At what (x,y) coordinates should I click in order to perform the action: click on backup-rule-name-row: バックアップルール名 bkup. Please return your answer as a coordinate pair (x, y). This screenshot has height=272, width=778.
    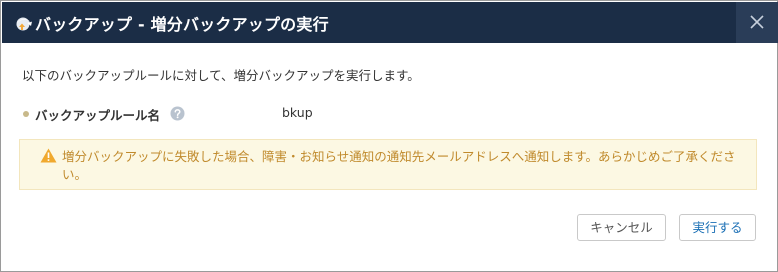
    Looking at the image, I should click on (372, 114).